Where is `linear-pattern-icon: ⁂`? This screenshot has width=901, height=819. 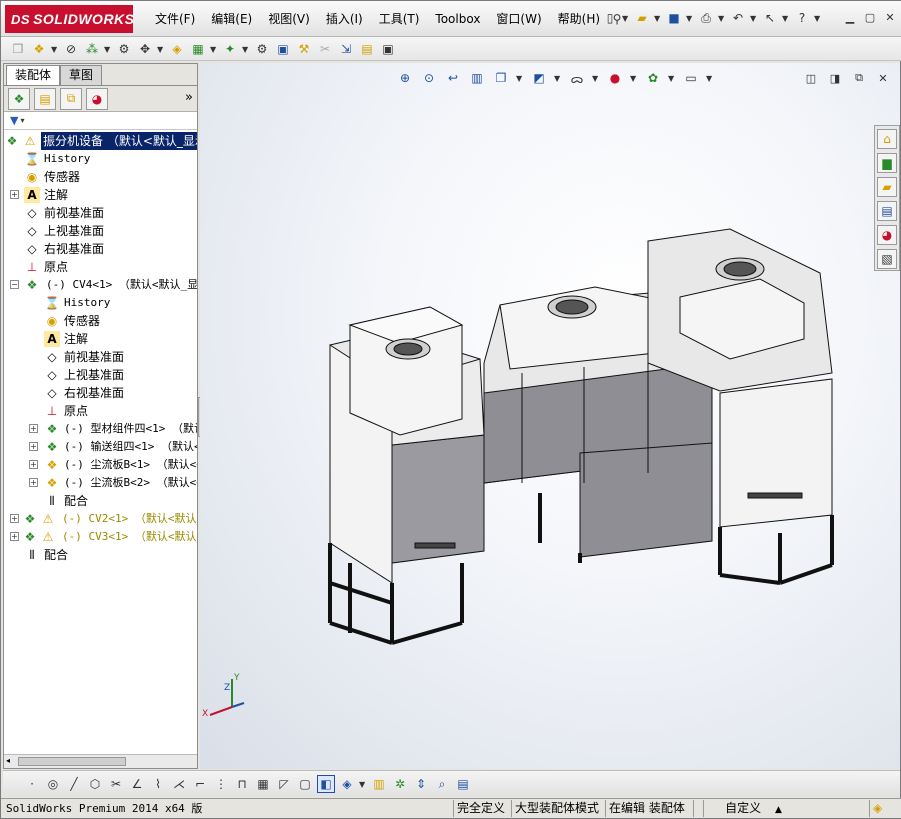
linear-pattern-icon: ⁂ is located at coordinates (92, 49).